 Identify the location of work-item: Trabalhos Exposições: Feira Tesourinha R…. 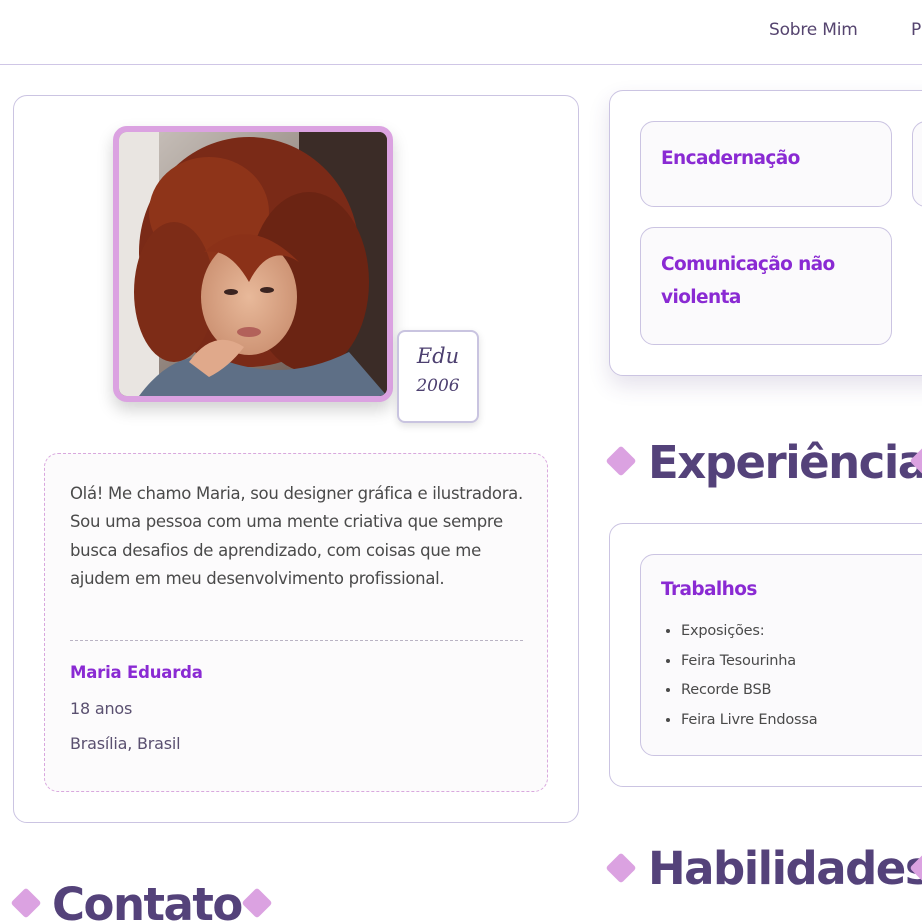
(781, 655).